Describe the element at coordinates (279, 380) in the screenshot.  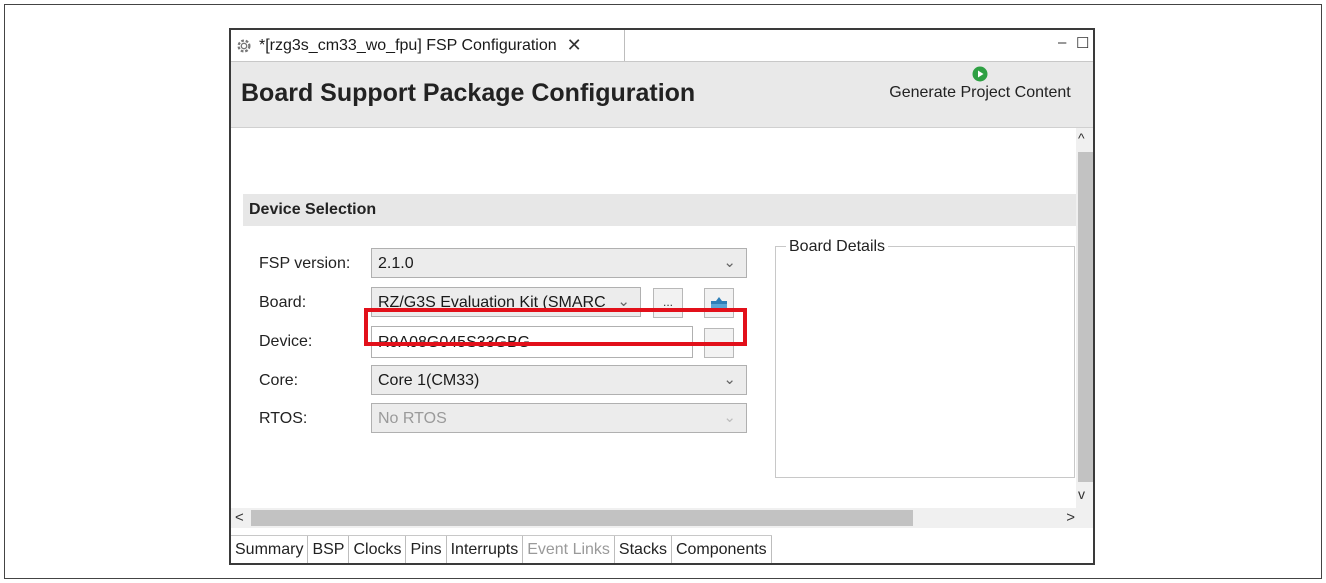
I see `core-label: Core:` at that location.